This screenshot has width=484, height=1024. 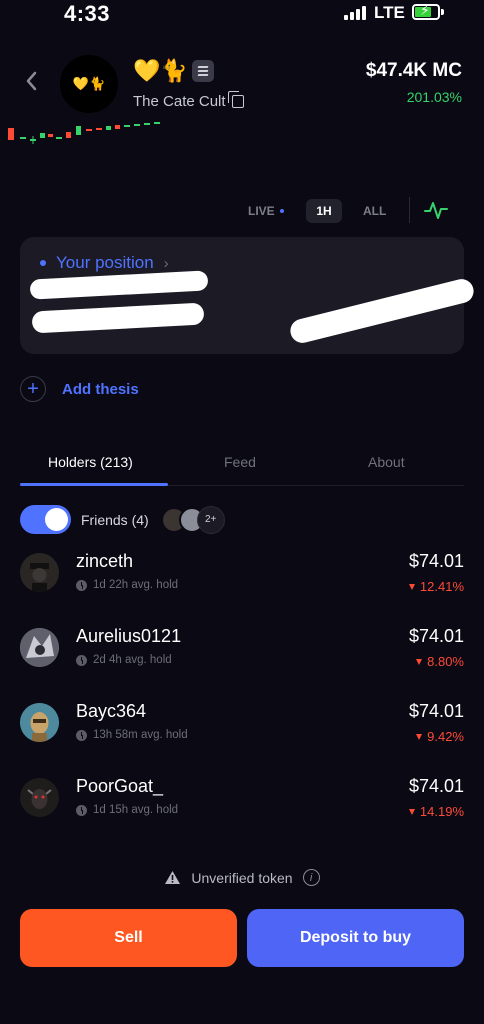 I want to click on chevron-right-icon: ›, so click(x=166, y=263).